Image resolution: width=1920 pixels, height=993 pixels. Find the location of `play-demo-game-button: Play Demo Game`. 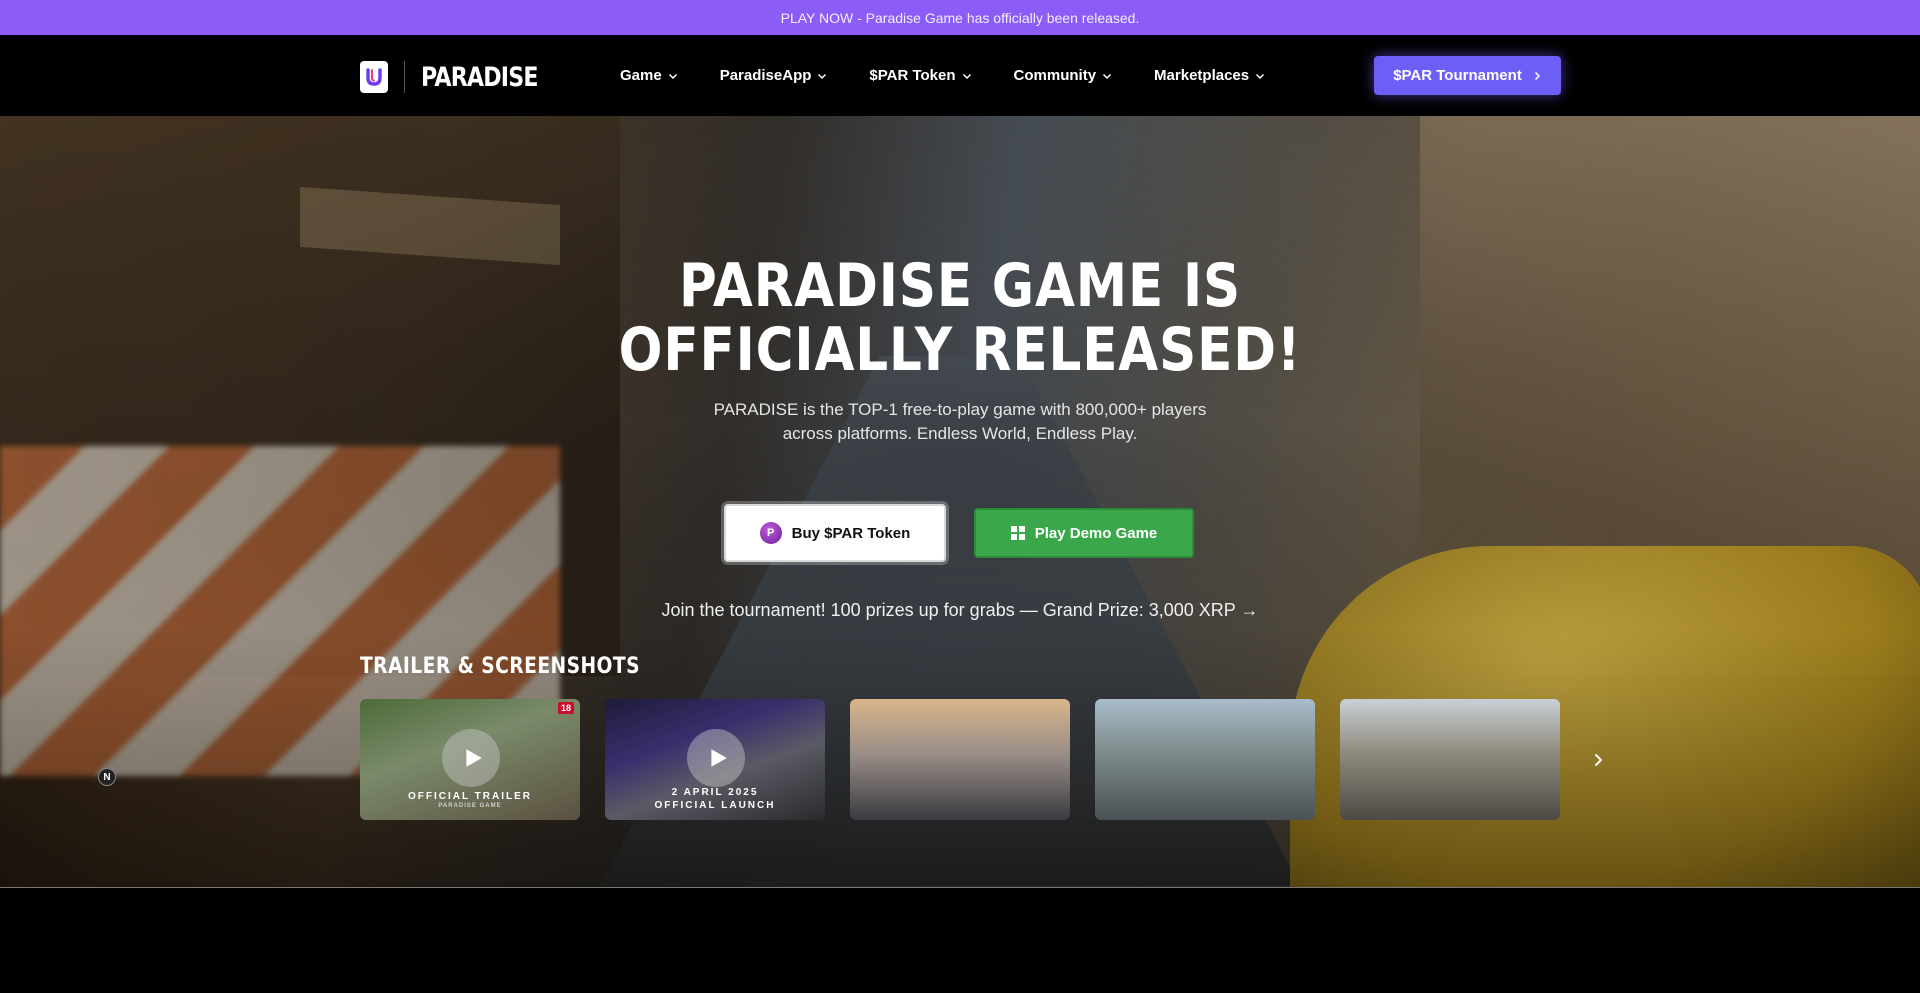

play-demo-game-button: Play Demo Game is located at coordinates (1084, 533).